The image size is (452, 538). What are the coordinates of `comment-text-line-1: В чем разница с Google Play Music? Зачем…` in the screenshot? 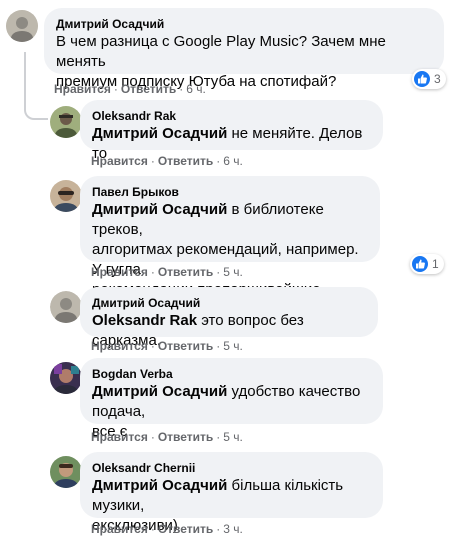 It's located at (221, 51).